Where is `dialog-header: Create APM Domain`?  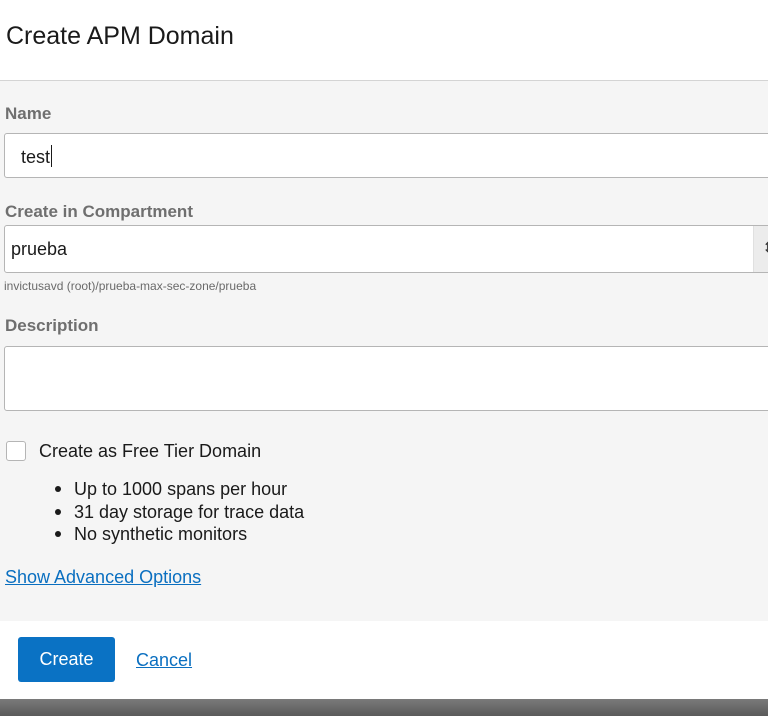 dialog-header: Create APM Domain is located at coordinates (384, 40).